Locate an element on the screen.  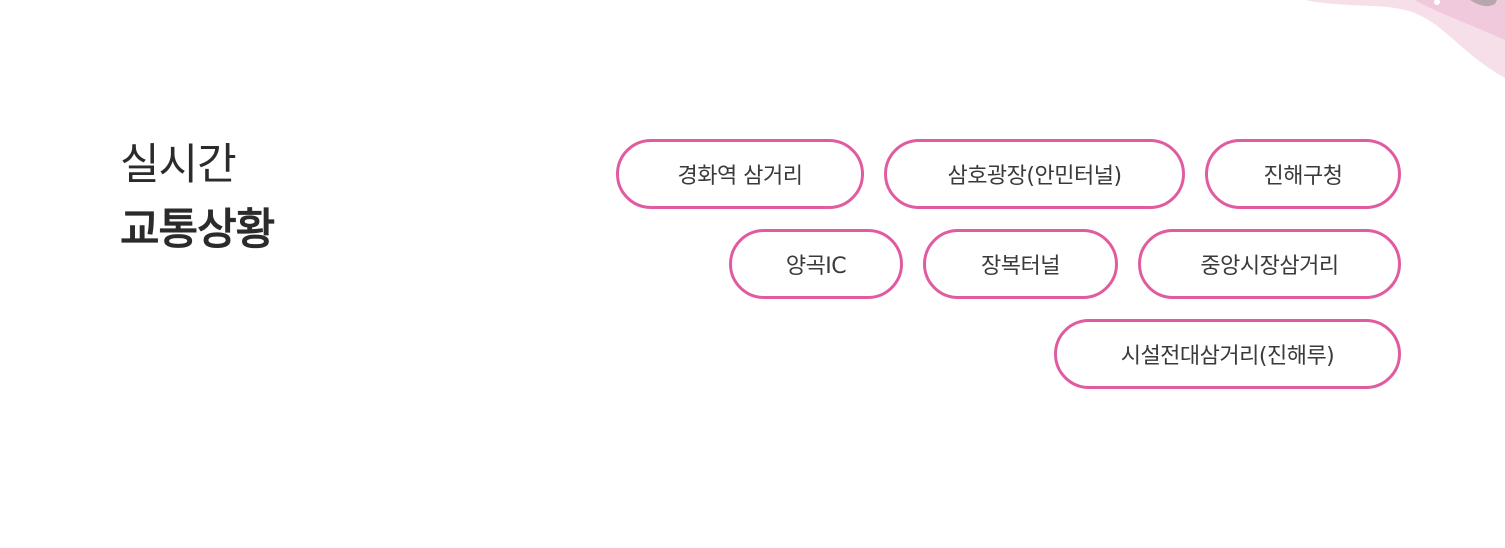
location-button-yanggok-ic: 양곡IC is located at coordinates (816, 264).